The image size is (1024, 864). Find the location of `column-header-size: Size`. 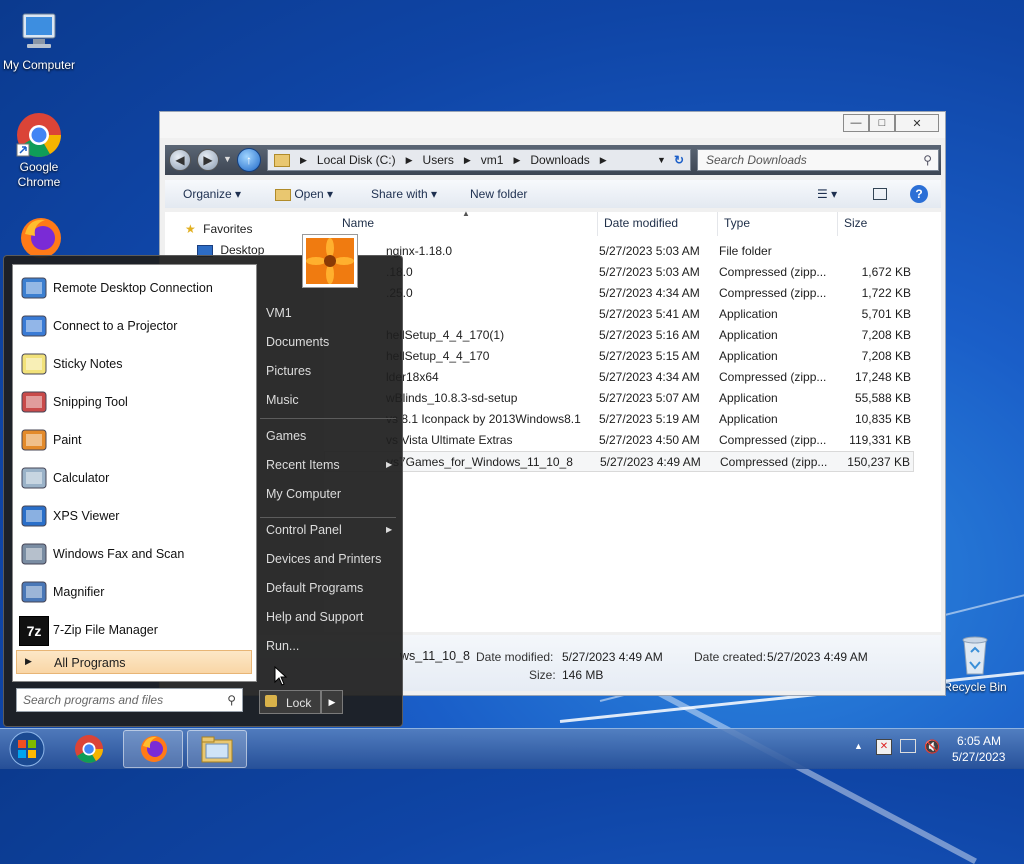

column-header-size: Size is located at coordinates (876, 224).